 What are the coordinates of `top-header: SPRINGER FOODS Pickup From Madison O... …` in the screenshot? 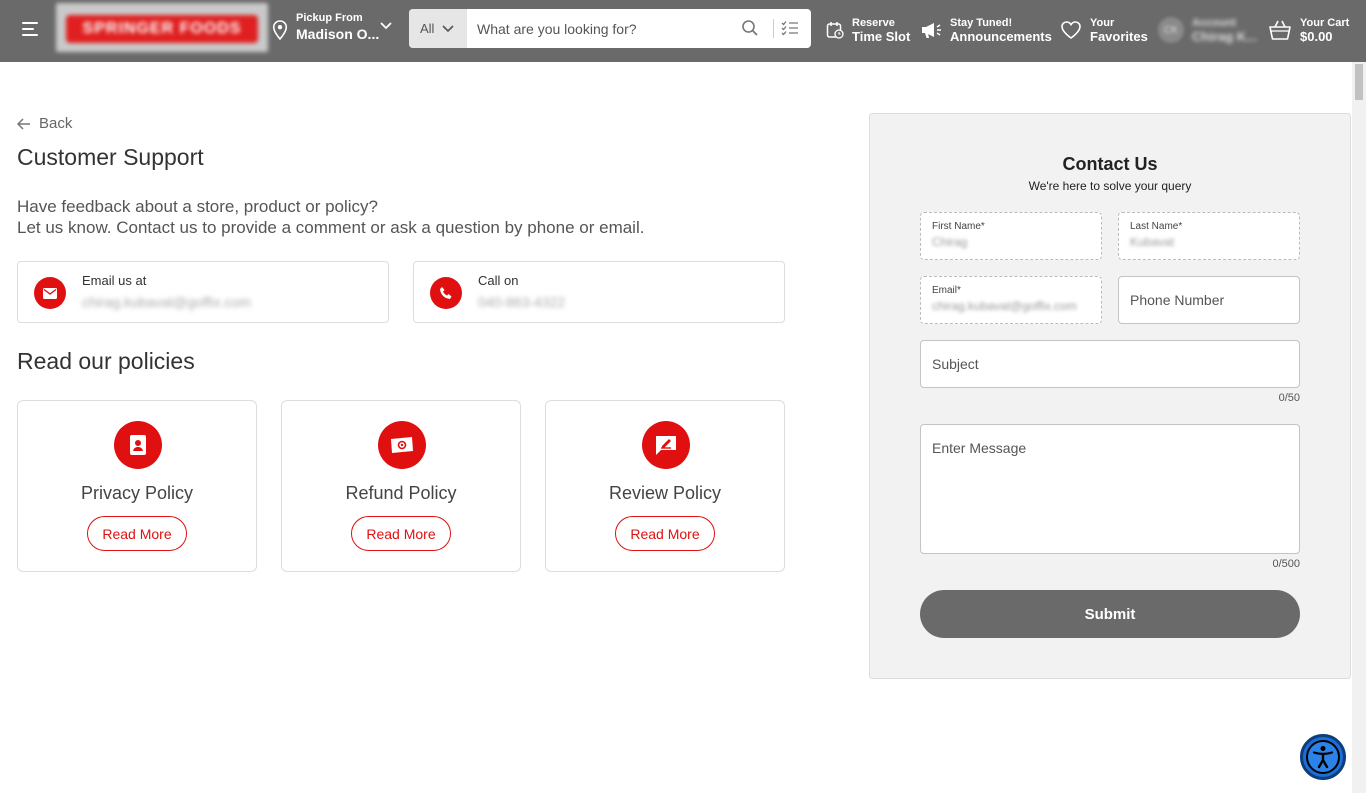 It's located at (683, 31).